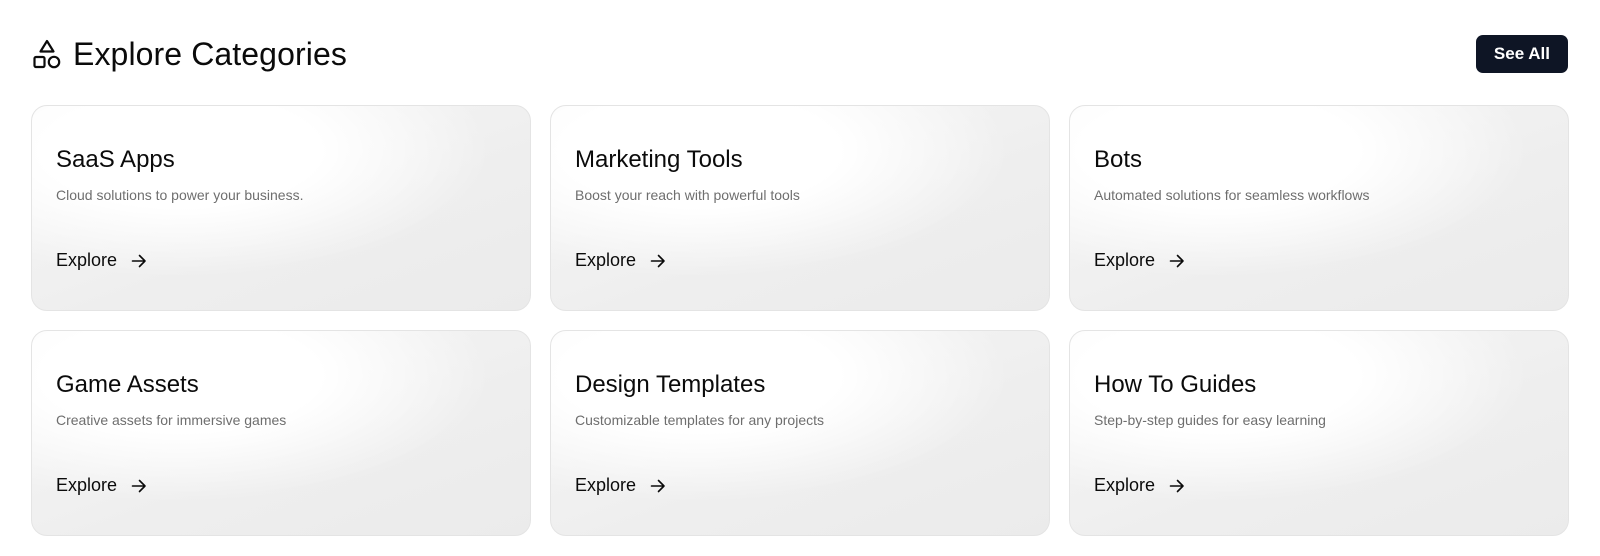  What do you see at coordinates (1118, 159) in the screenshot?
I see `card-title: Bots` at bounding box center [1118, 159].